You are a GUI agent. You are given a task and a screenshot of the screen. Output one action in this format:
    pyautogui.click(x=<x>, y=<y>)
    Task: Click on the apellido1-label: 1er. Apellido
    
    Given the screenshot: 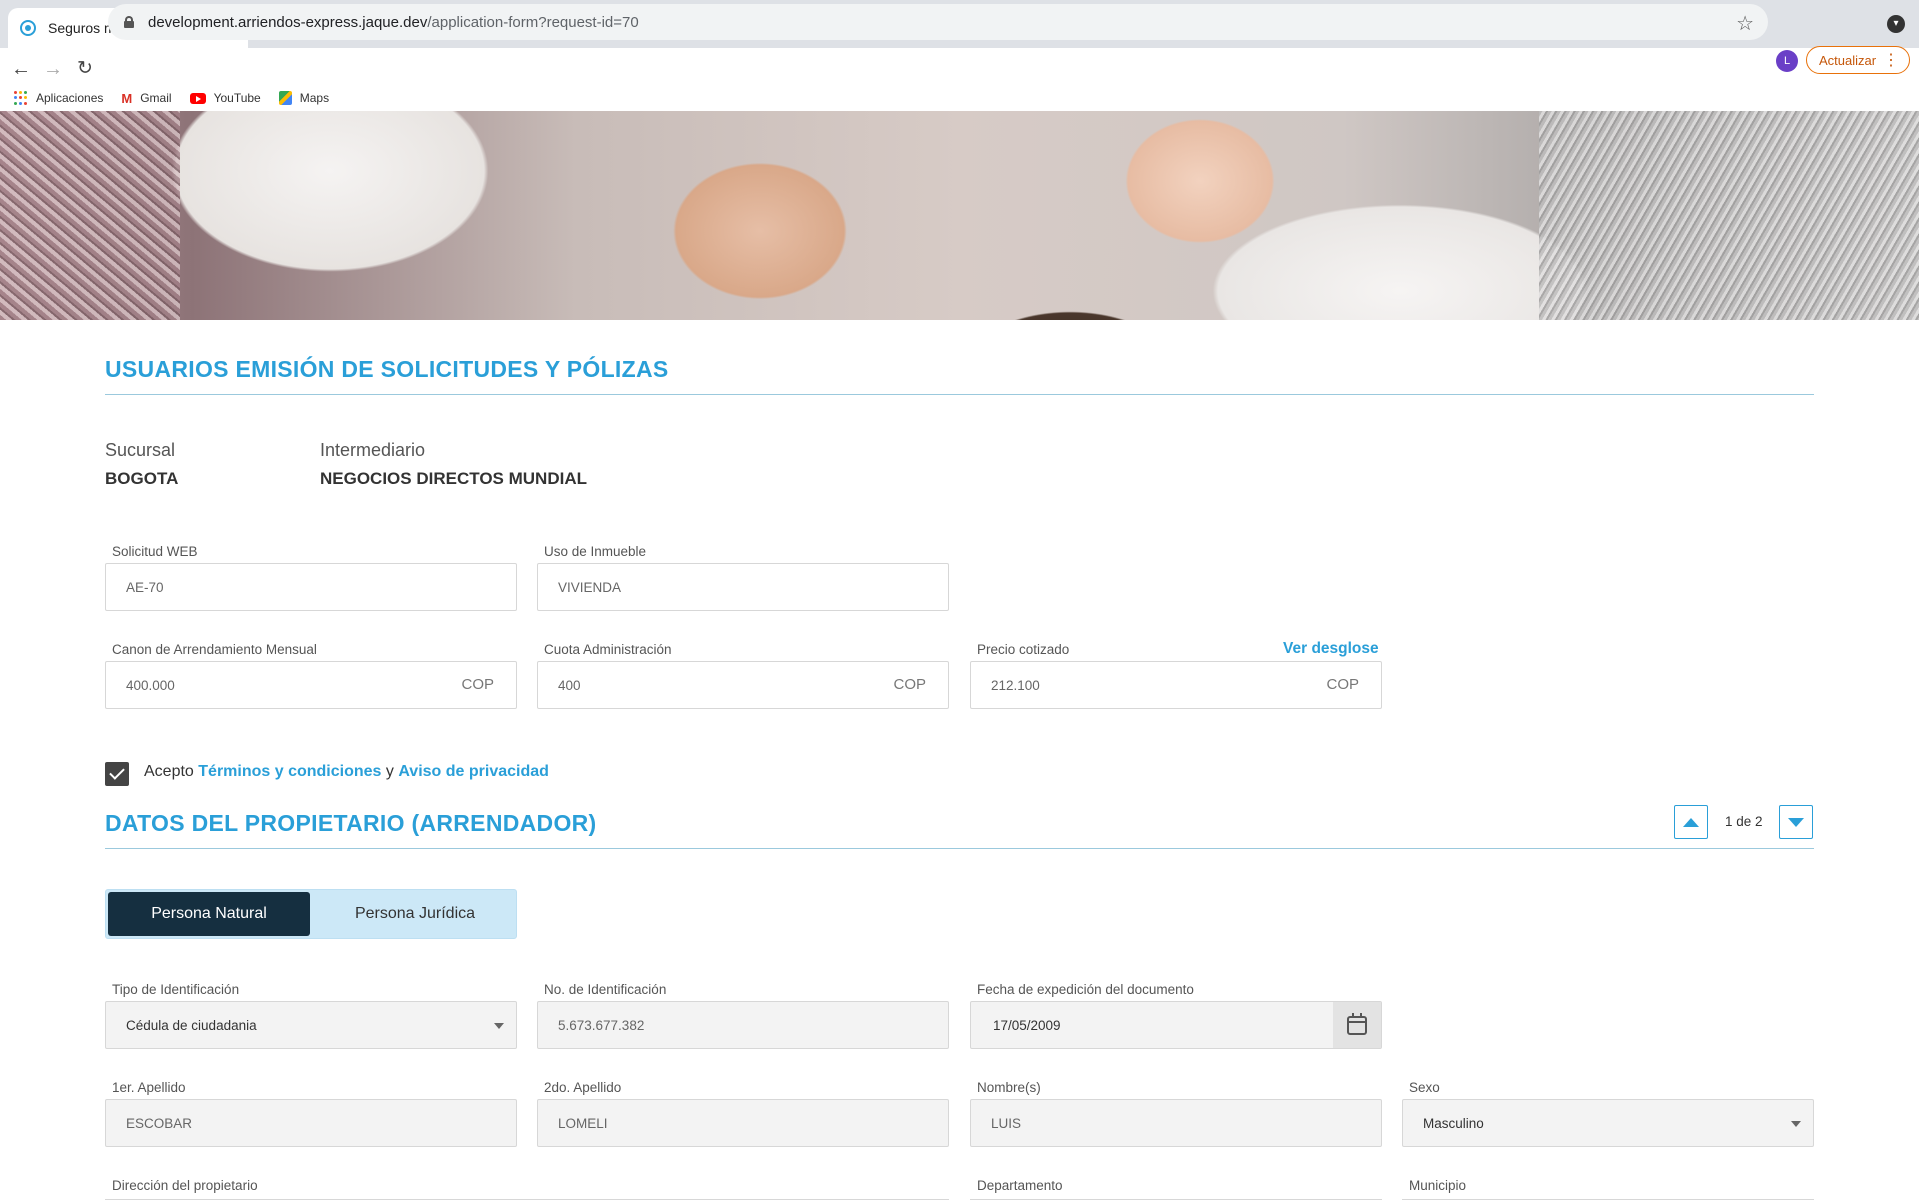 What is the action you would take?
    pyautogui.click(x=149, y=1087)
    